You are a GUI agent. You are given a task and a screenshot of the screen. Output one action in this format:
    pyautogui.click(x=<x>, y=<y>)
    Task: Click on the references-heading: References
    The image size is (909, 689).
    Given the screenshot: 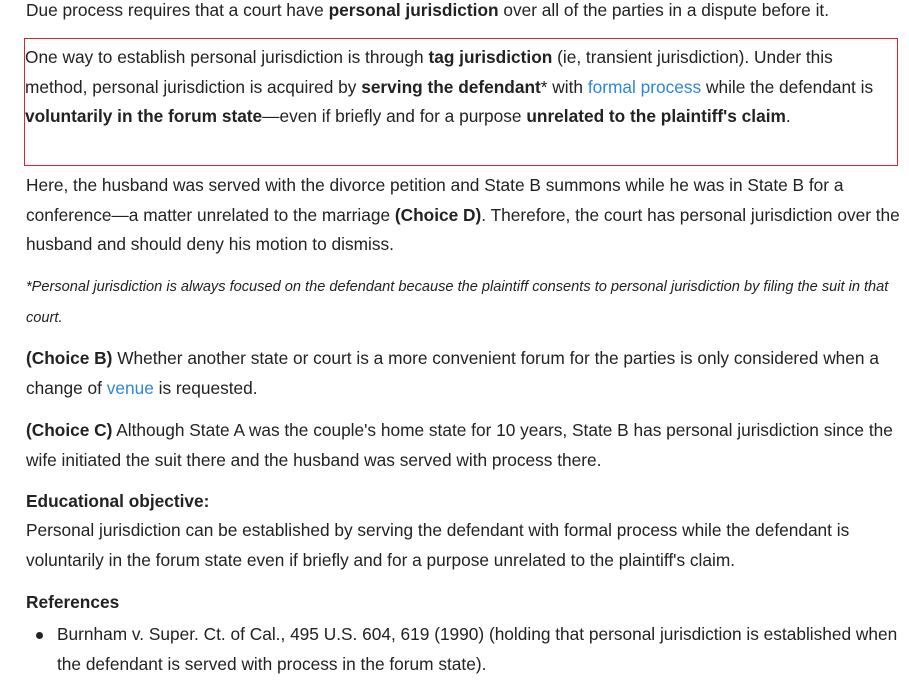 What is the action you would take?
    pyautogui.click(x=73, y=602)
    